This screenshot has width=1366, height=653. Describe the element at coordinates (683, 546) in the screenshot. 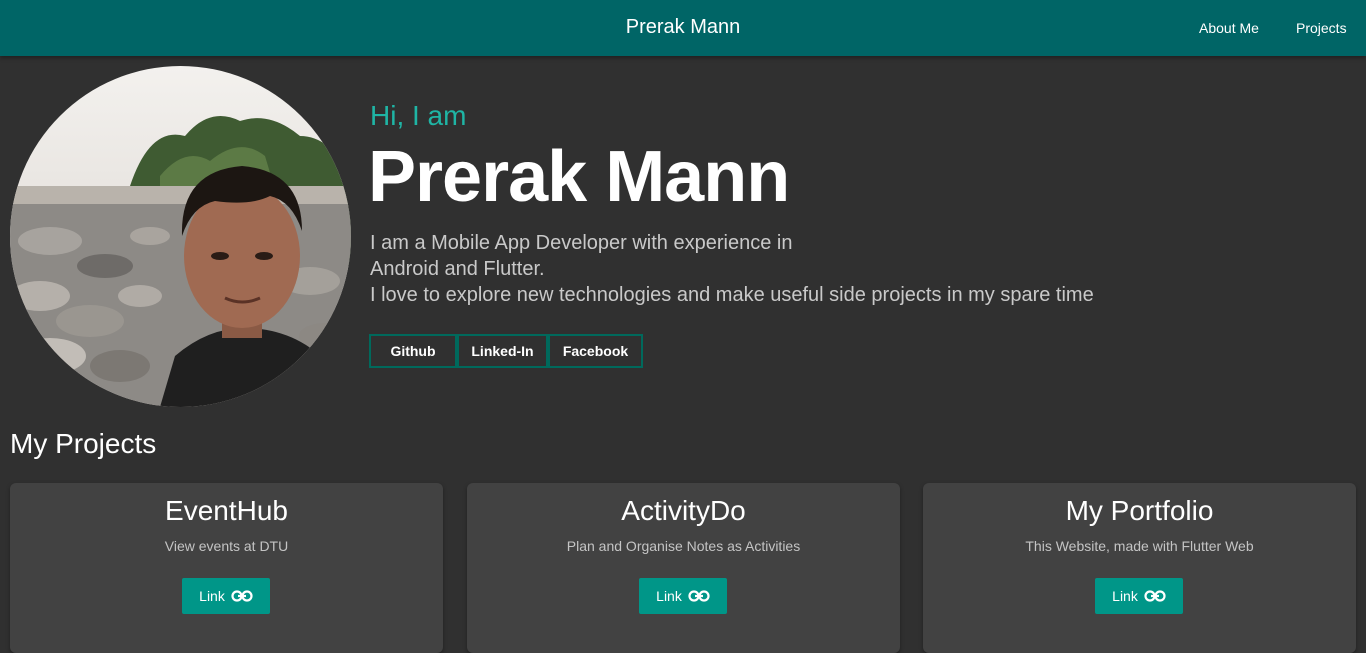

I see `project-description: Plan and Organise Notes as Activities` at that location.